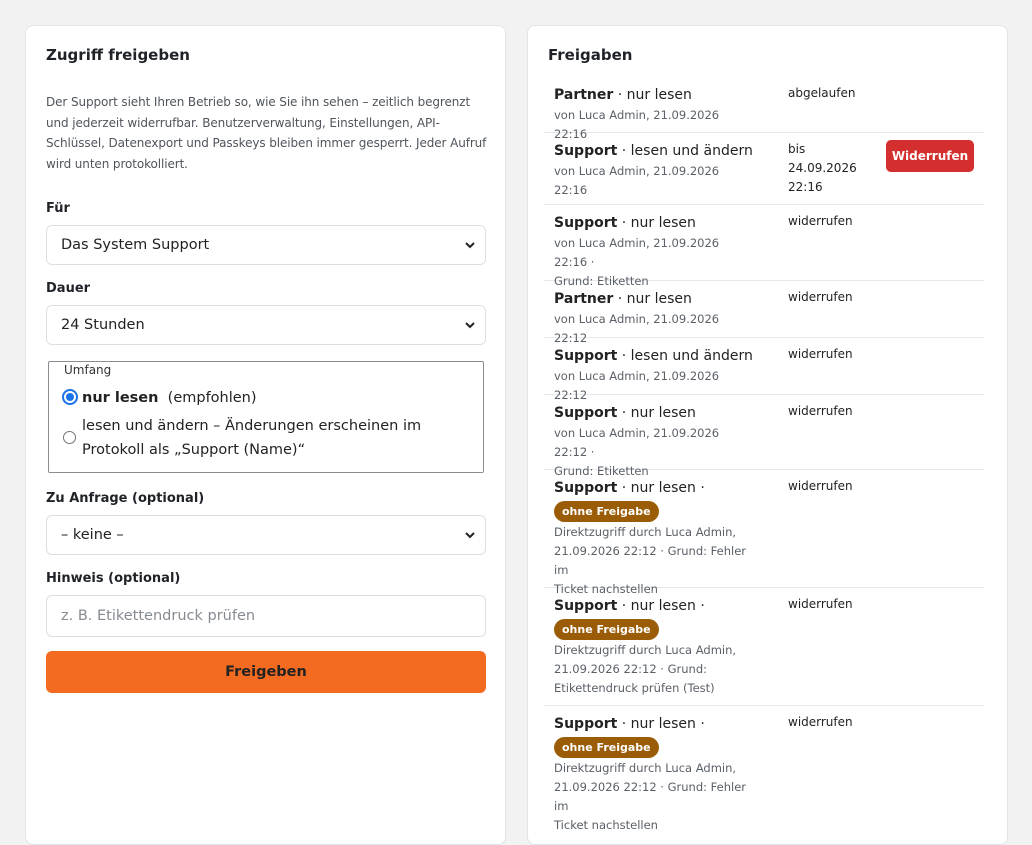 Image resolution: width=1032 pixels, height=845 pixels. I want to click on card-title: Zugriff freigeben, so click(118, 55).